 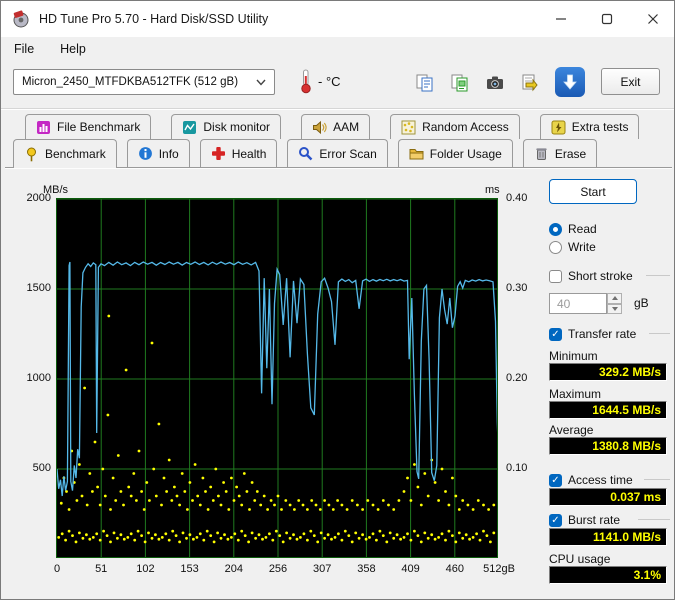 What do you see at coordinates (594, 520) in the screenshot?
I see `burst-rate-label: Burst rate` at bounding box center [594, 520].